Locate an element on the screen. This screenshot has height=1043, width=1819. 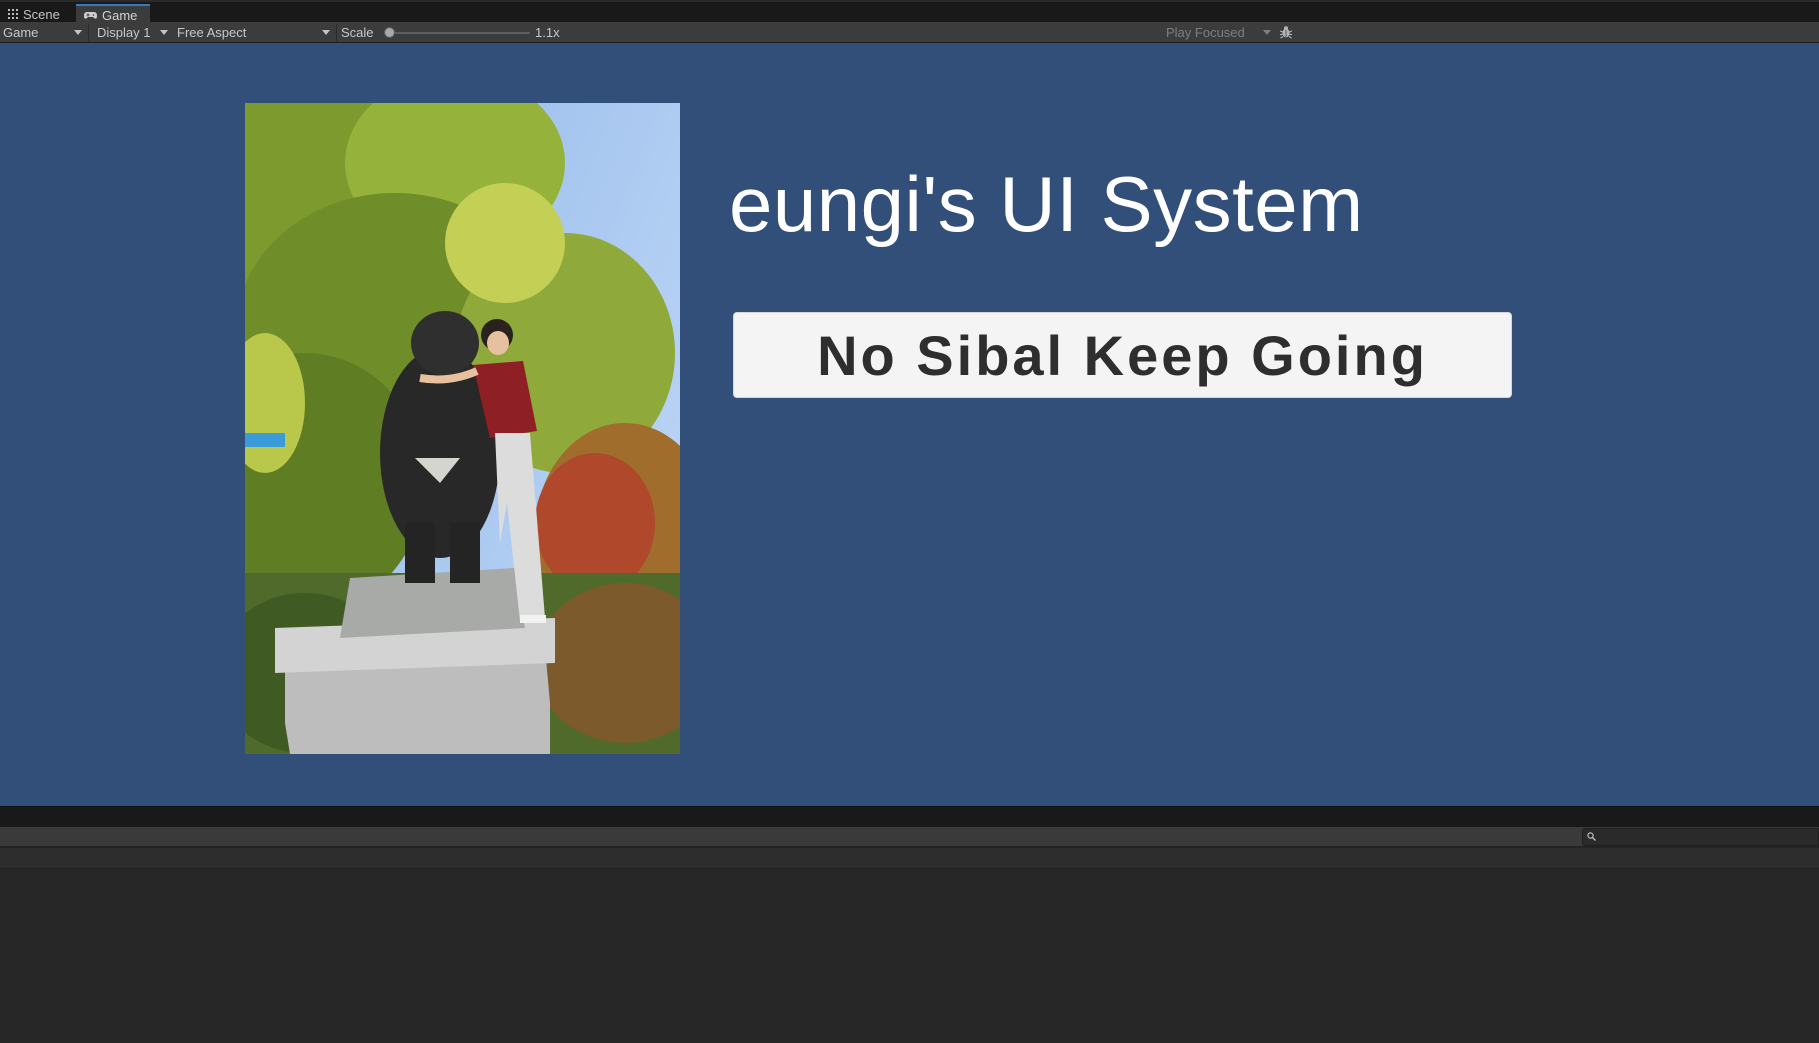
bug-icon is located at coordinates (1286, 32).